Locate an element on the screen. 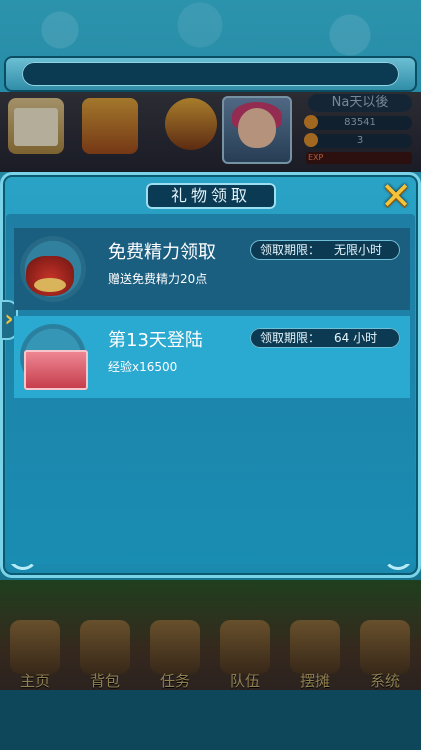  nav-stall: 摆摊 is located at coordinates (315, 655).